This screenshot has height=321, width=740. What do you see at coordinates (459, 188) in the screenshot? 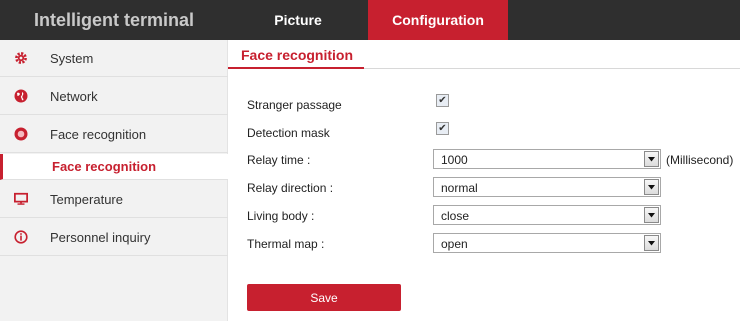
I see `relay-direction-value: normal` at bounding box center [459, 188].